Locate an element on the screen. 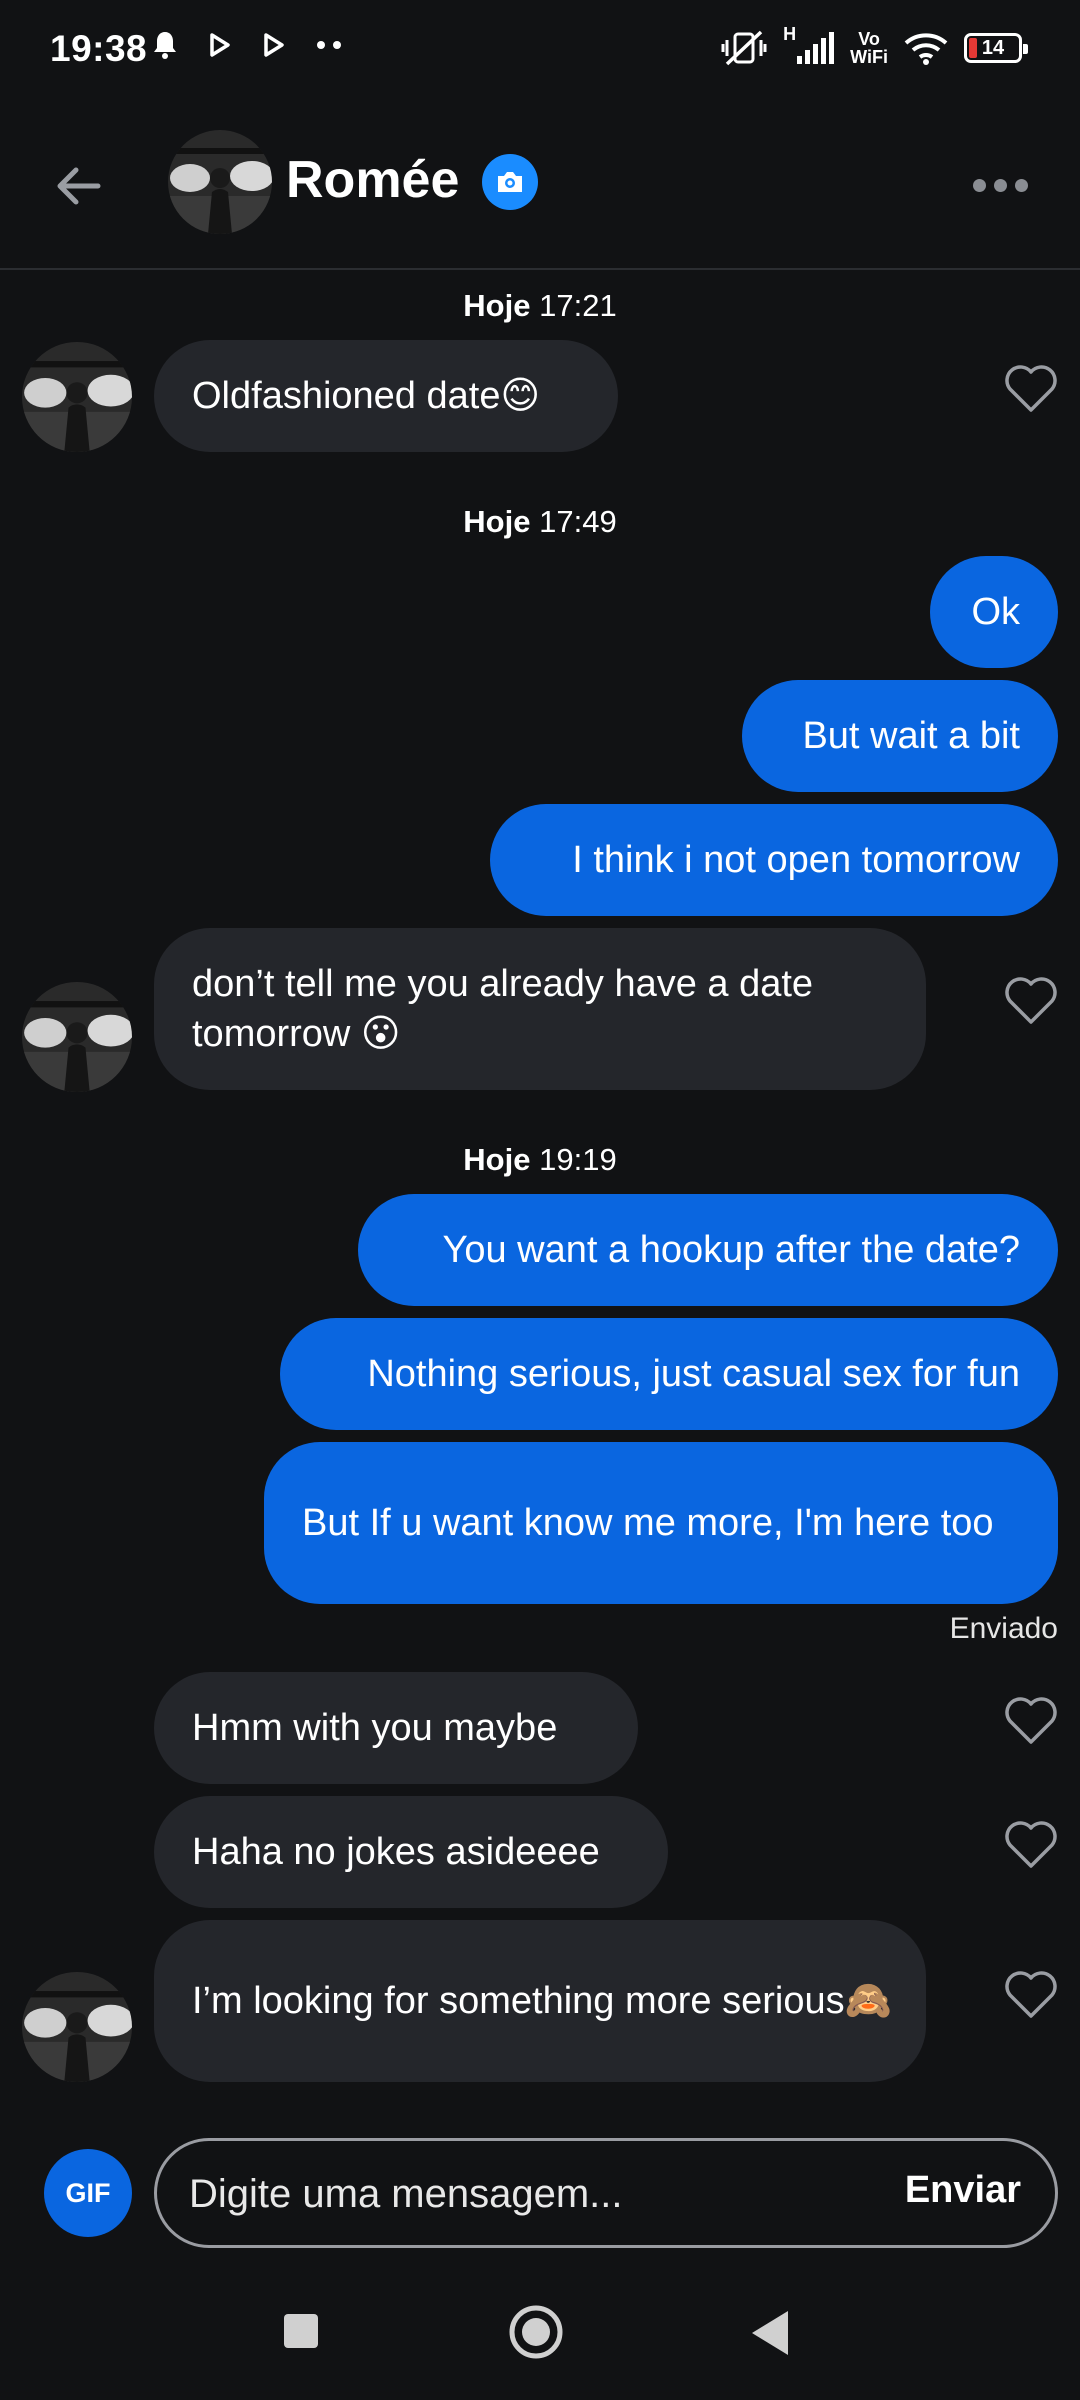 The image size is (1080, 2400). avatar-photo is located at coordinates (220, 182).